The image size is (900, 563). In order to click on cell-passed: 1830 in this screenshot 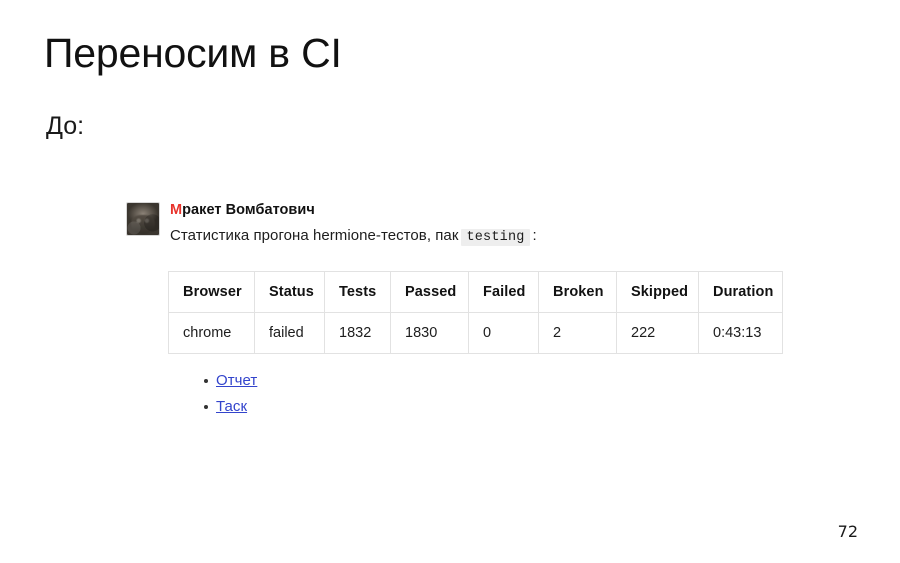, I will do `click(429, 333)`.